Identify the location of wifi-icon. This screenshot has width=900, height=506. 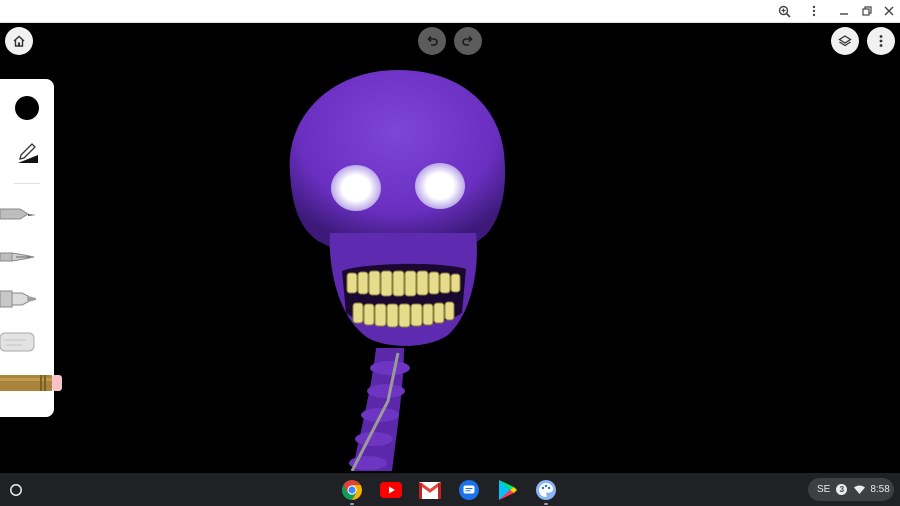
(860, 489).